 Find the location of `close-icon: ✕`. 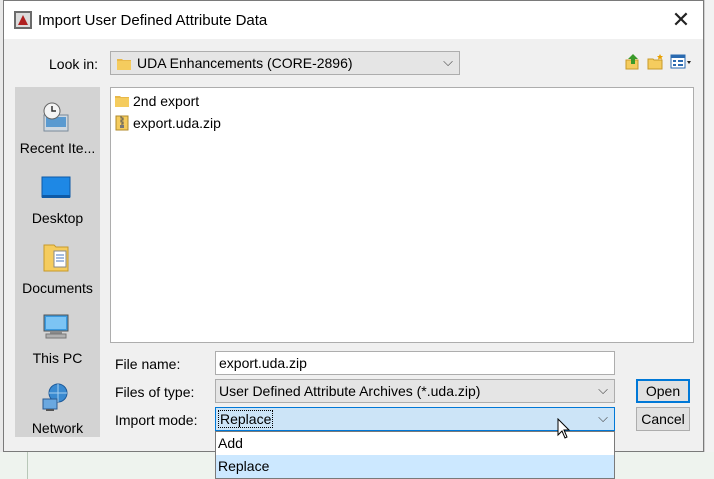

close-icon: ✕ is located at coordinates (681, 19).